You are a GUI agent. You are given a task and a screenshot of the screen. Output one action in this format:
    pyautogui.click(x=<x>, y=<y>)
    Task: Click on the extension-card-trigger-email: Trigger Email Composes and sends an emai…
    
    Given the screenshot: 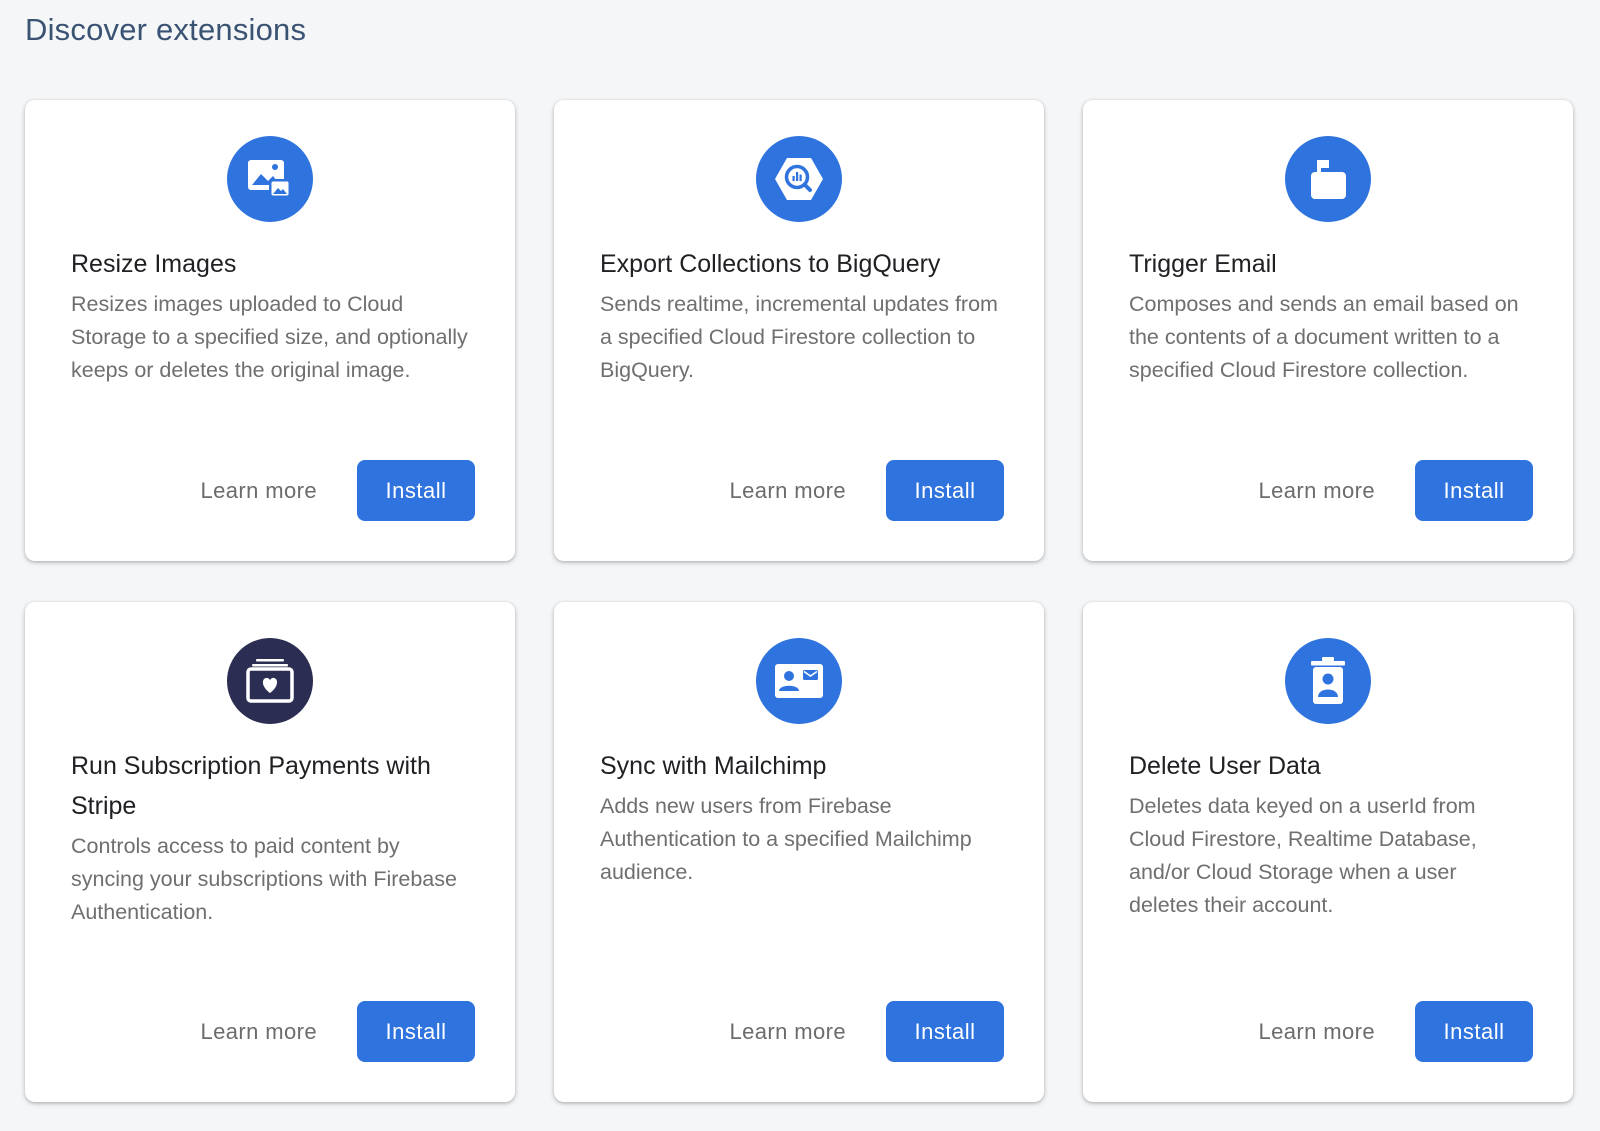 What is the action you would take?
    pyautogui.click(x=1328, y=330)
    